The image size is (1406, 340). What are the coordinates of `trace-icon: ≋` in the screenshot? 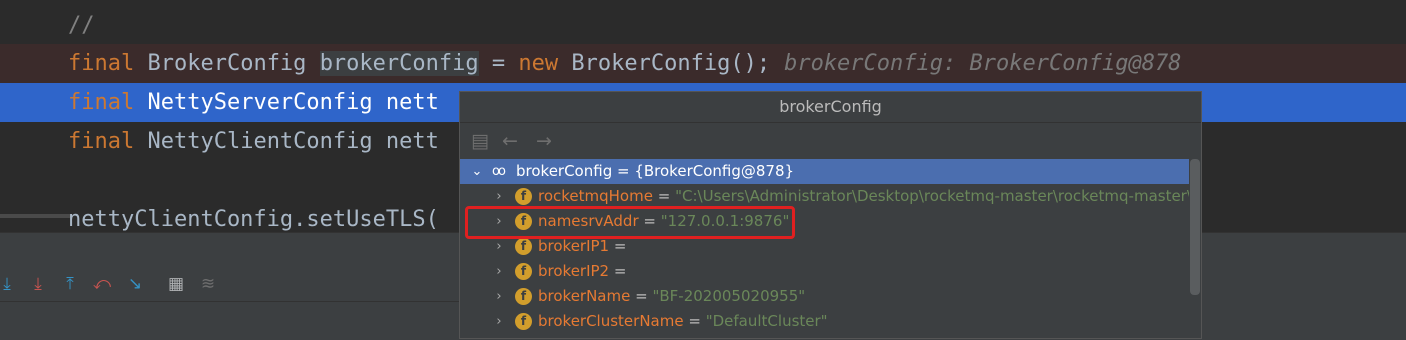 It's located at (208, 284).